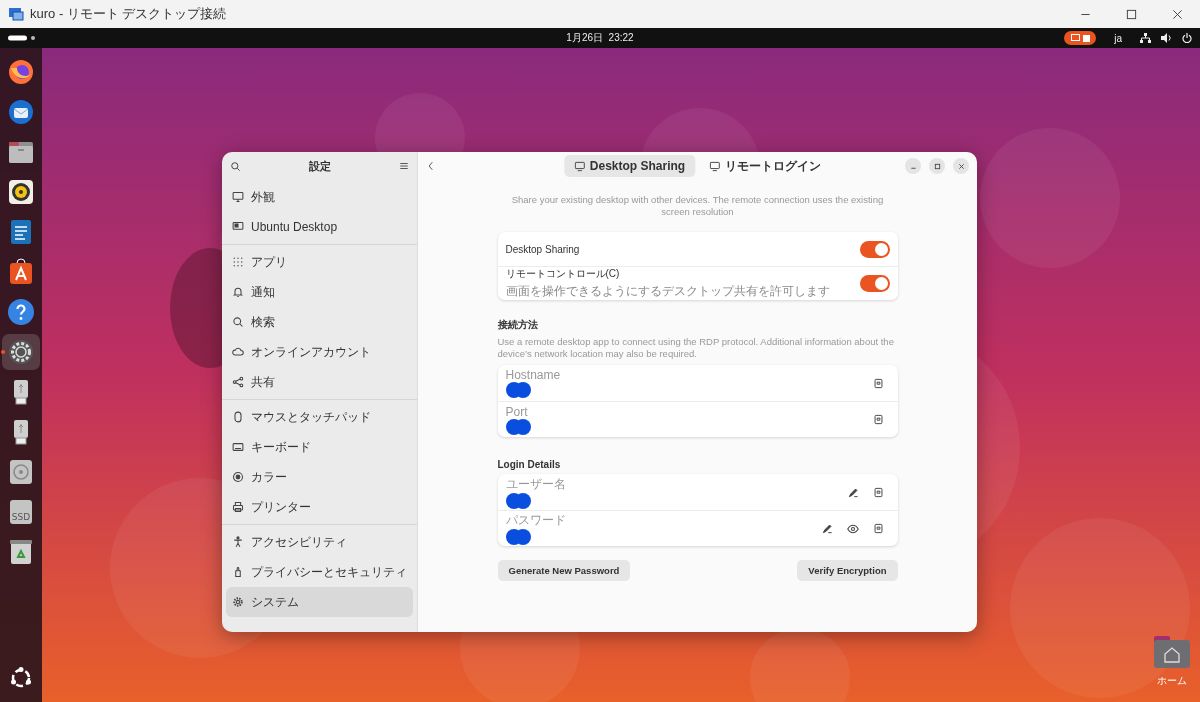  I want to click on field-label: パスワード, so click(536, 520).